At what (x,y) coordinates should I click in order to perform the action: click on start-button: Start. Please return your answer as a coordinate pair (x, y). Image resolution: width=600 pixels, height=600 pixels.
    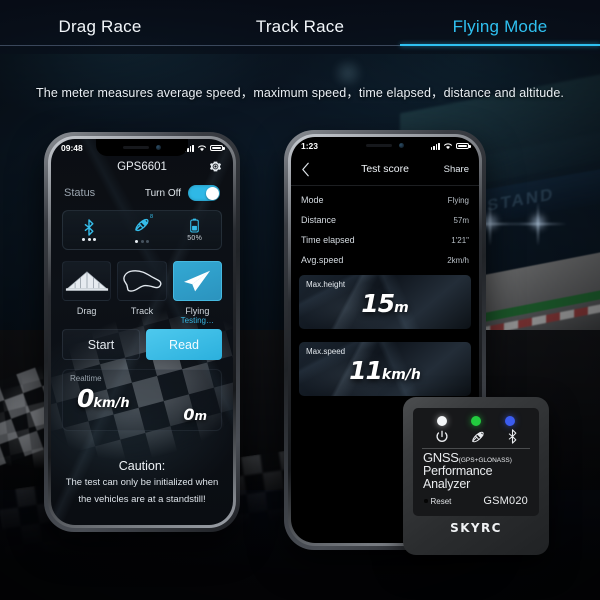
    Looking at the image, I should click on (101, 344).